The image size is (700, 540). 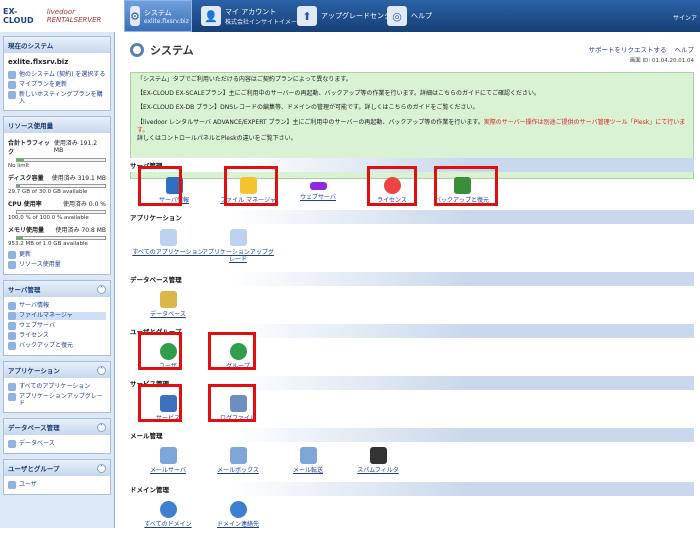 What do you see at coordinates (18, 16) in the screenshot?
I see `ex-cloud-logo: EX-CLOUD` at bounding box center [18, 16].